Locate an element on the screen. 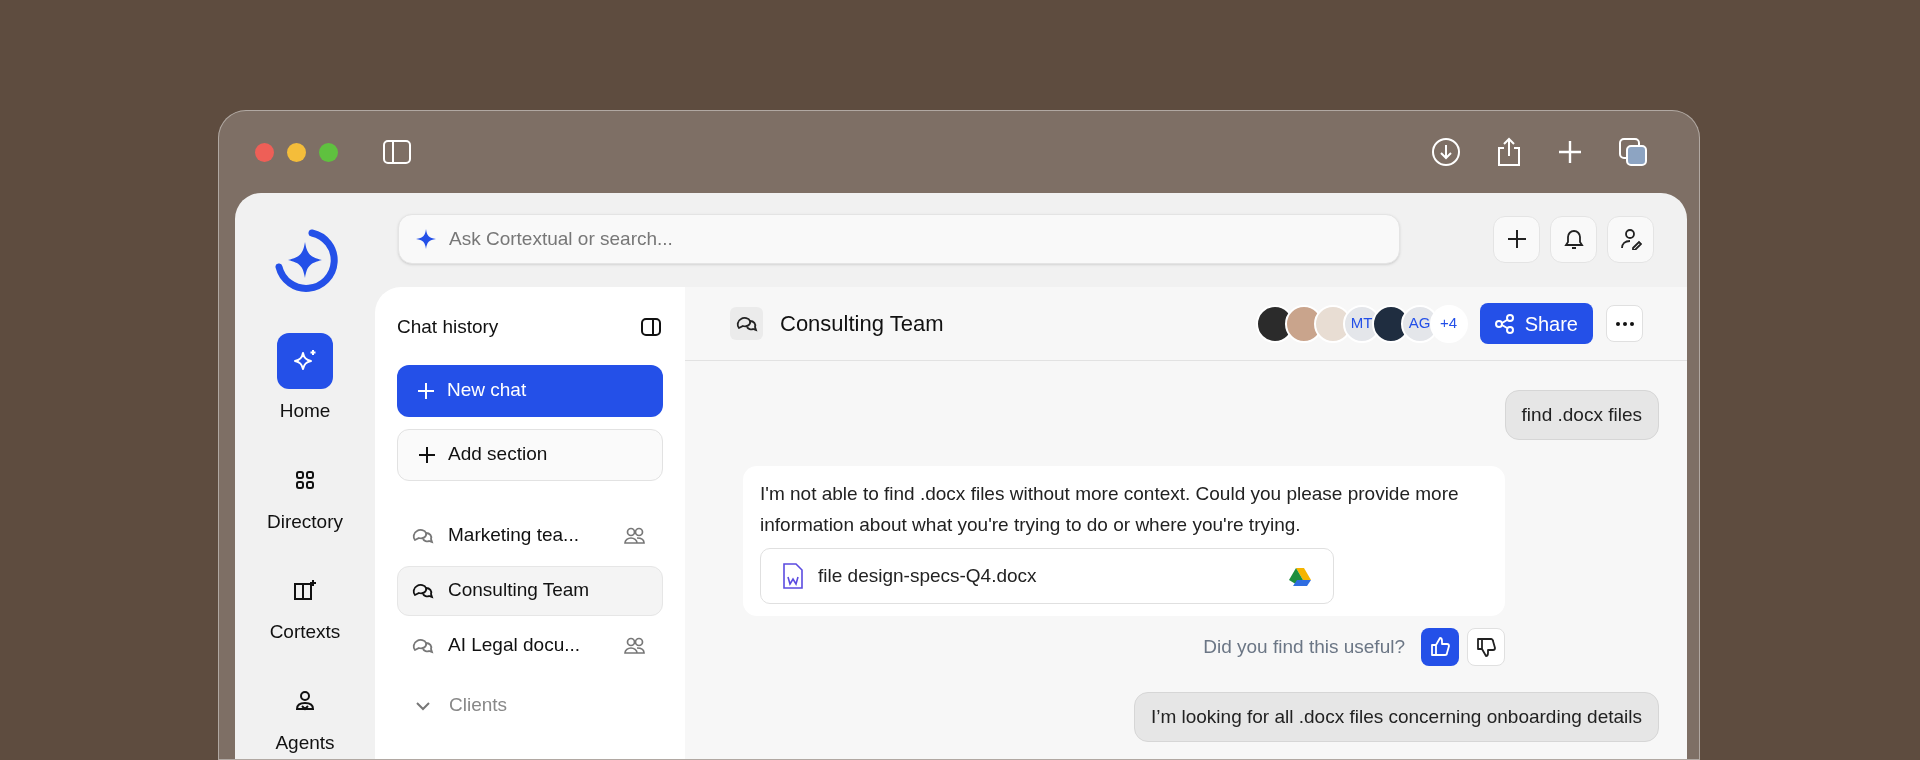  share-icon is located at coordinates (1509, 152).